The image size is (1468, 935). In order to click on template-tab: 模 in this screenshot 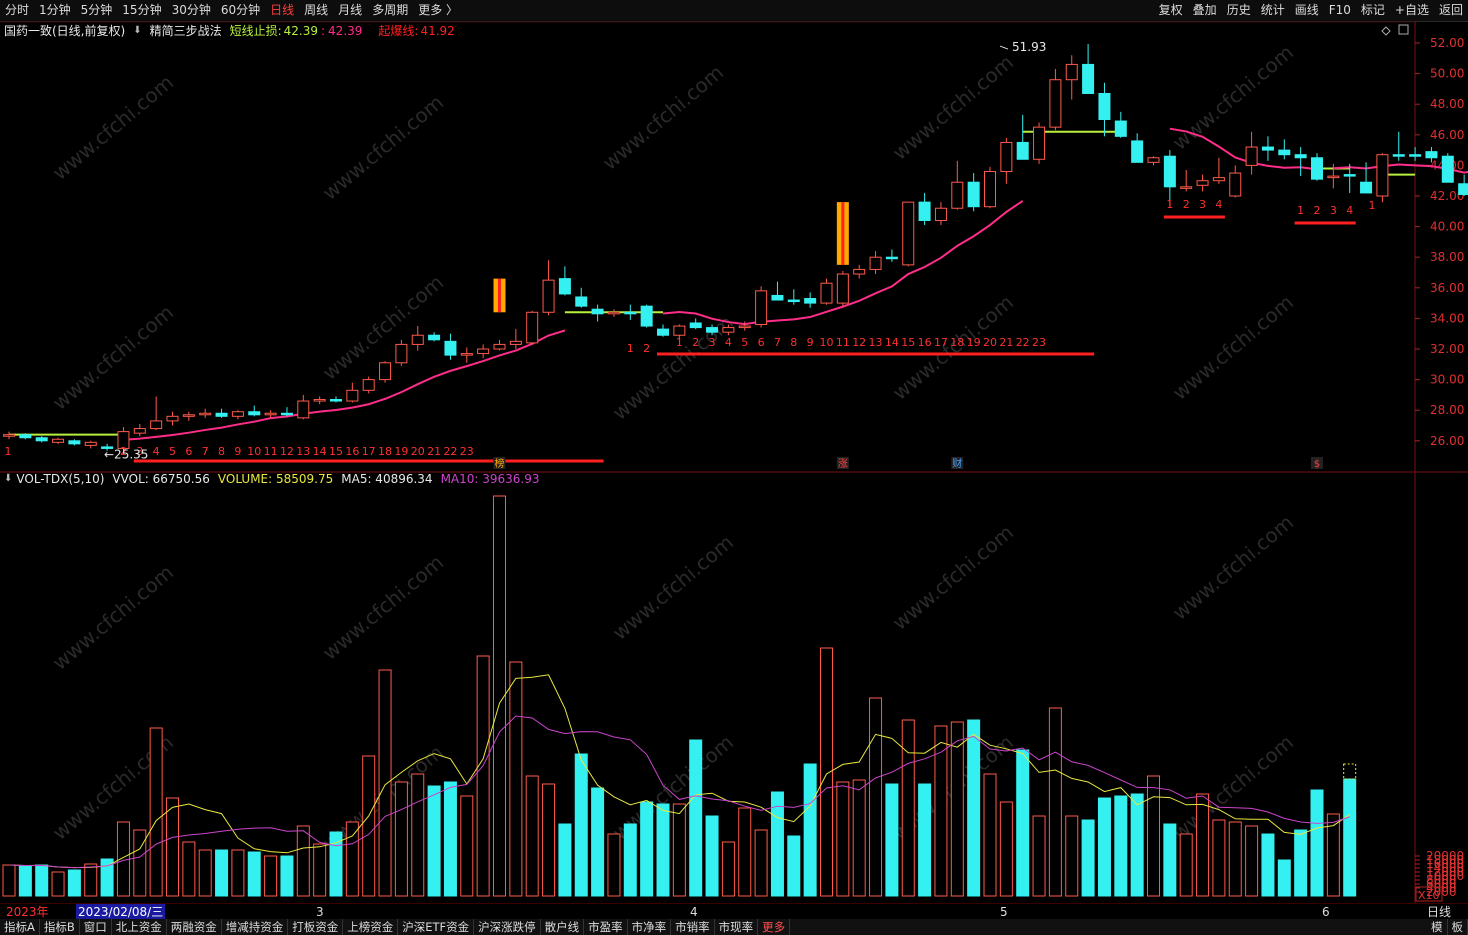, I will do `click(1437, 927)`.